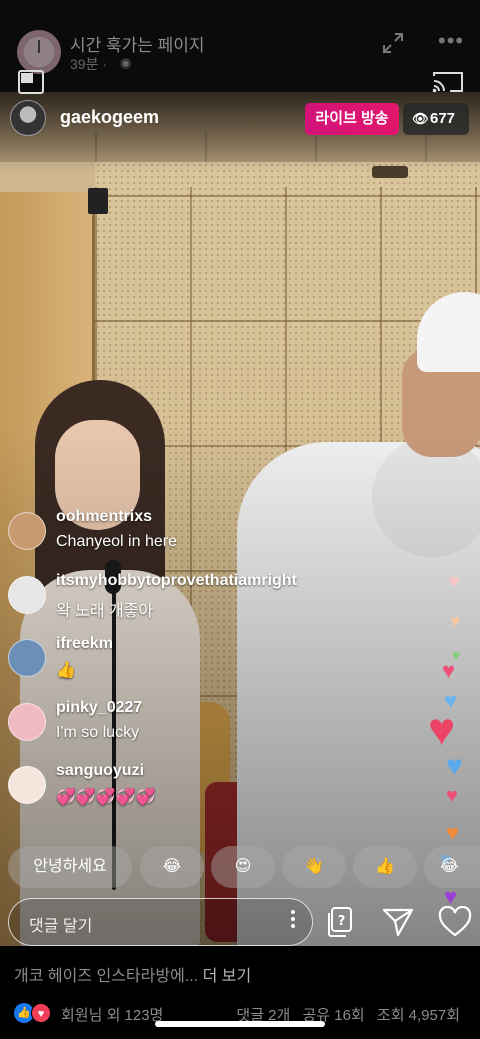 This screenshot has height=1039, width=480. What do you see at coordinates (172, 867) in the screenshot?
I see `quick-reply-laugh: 😂` at bounding box center [172, 867].